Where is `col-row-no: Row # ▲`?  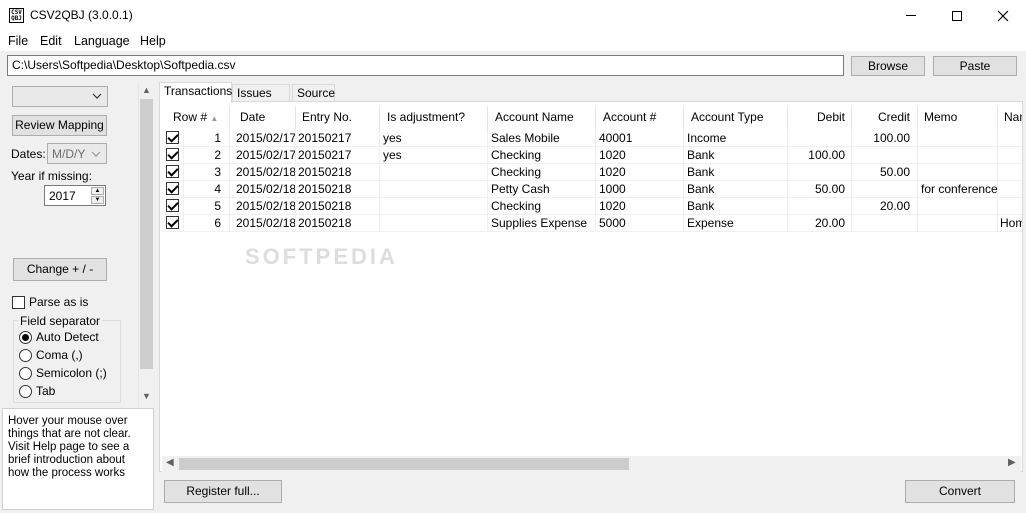 col-row-no: Row # ▲ is located at coordinates (197, 118).